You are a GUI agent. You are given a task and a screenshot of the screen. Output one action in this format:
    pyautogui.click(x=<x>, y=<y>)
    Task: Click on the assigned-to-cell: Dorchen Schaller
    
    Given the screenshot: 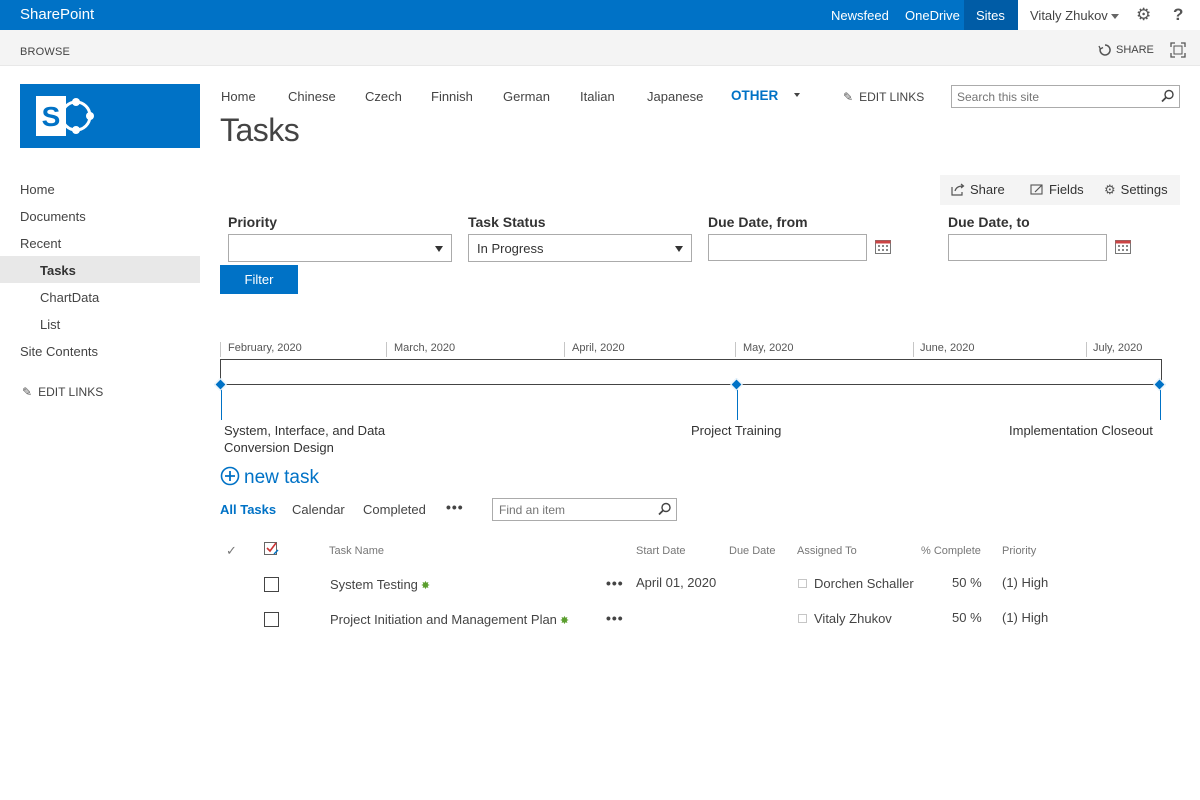 What is the action you would take?
    pyautogui.click(x=856, y=583)
    